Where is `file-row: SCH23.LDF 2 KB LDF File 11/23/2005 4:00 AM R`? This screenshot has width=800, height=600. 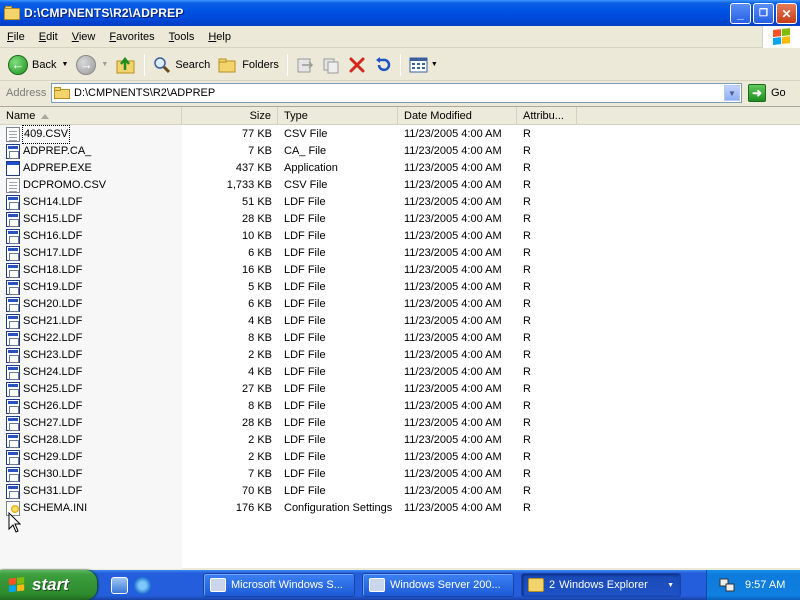 file-row: SCH23.LDF 2 KB LDF File 11/23/2005 4:00 AM R is located at coordinates (400, 355).